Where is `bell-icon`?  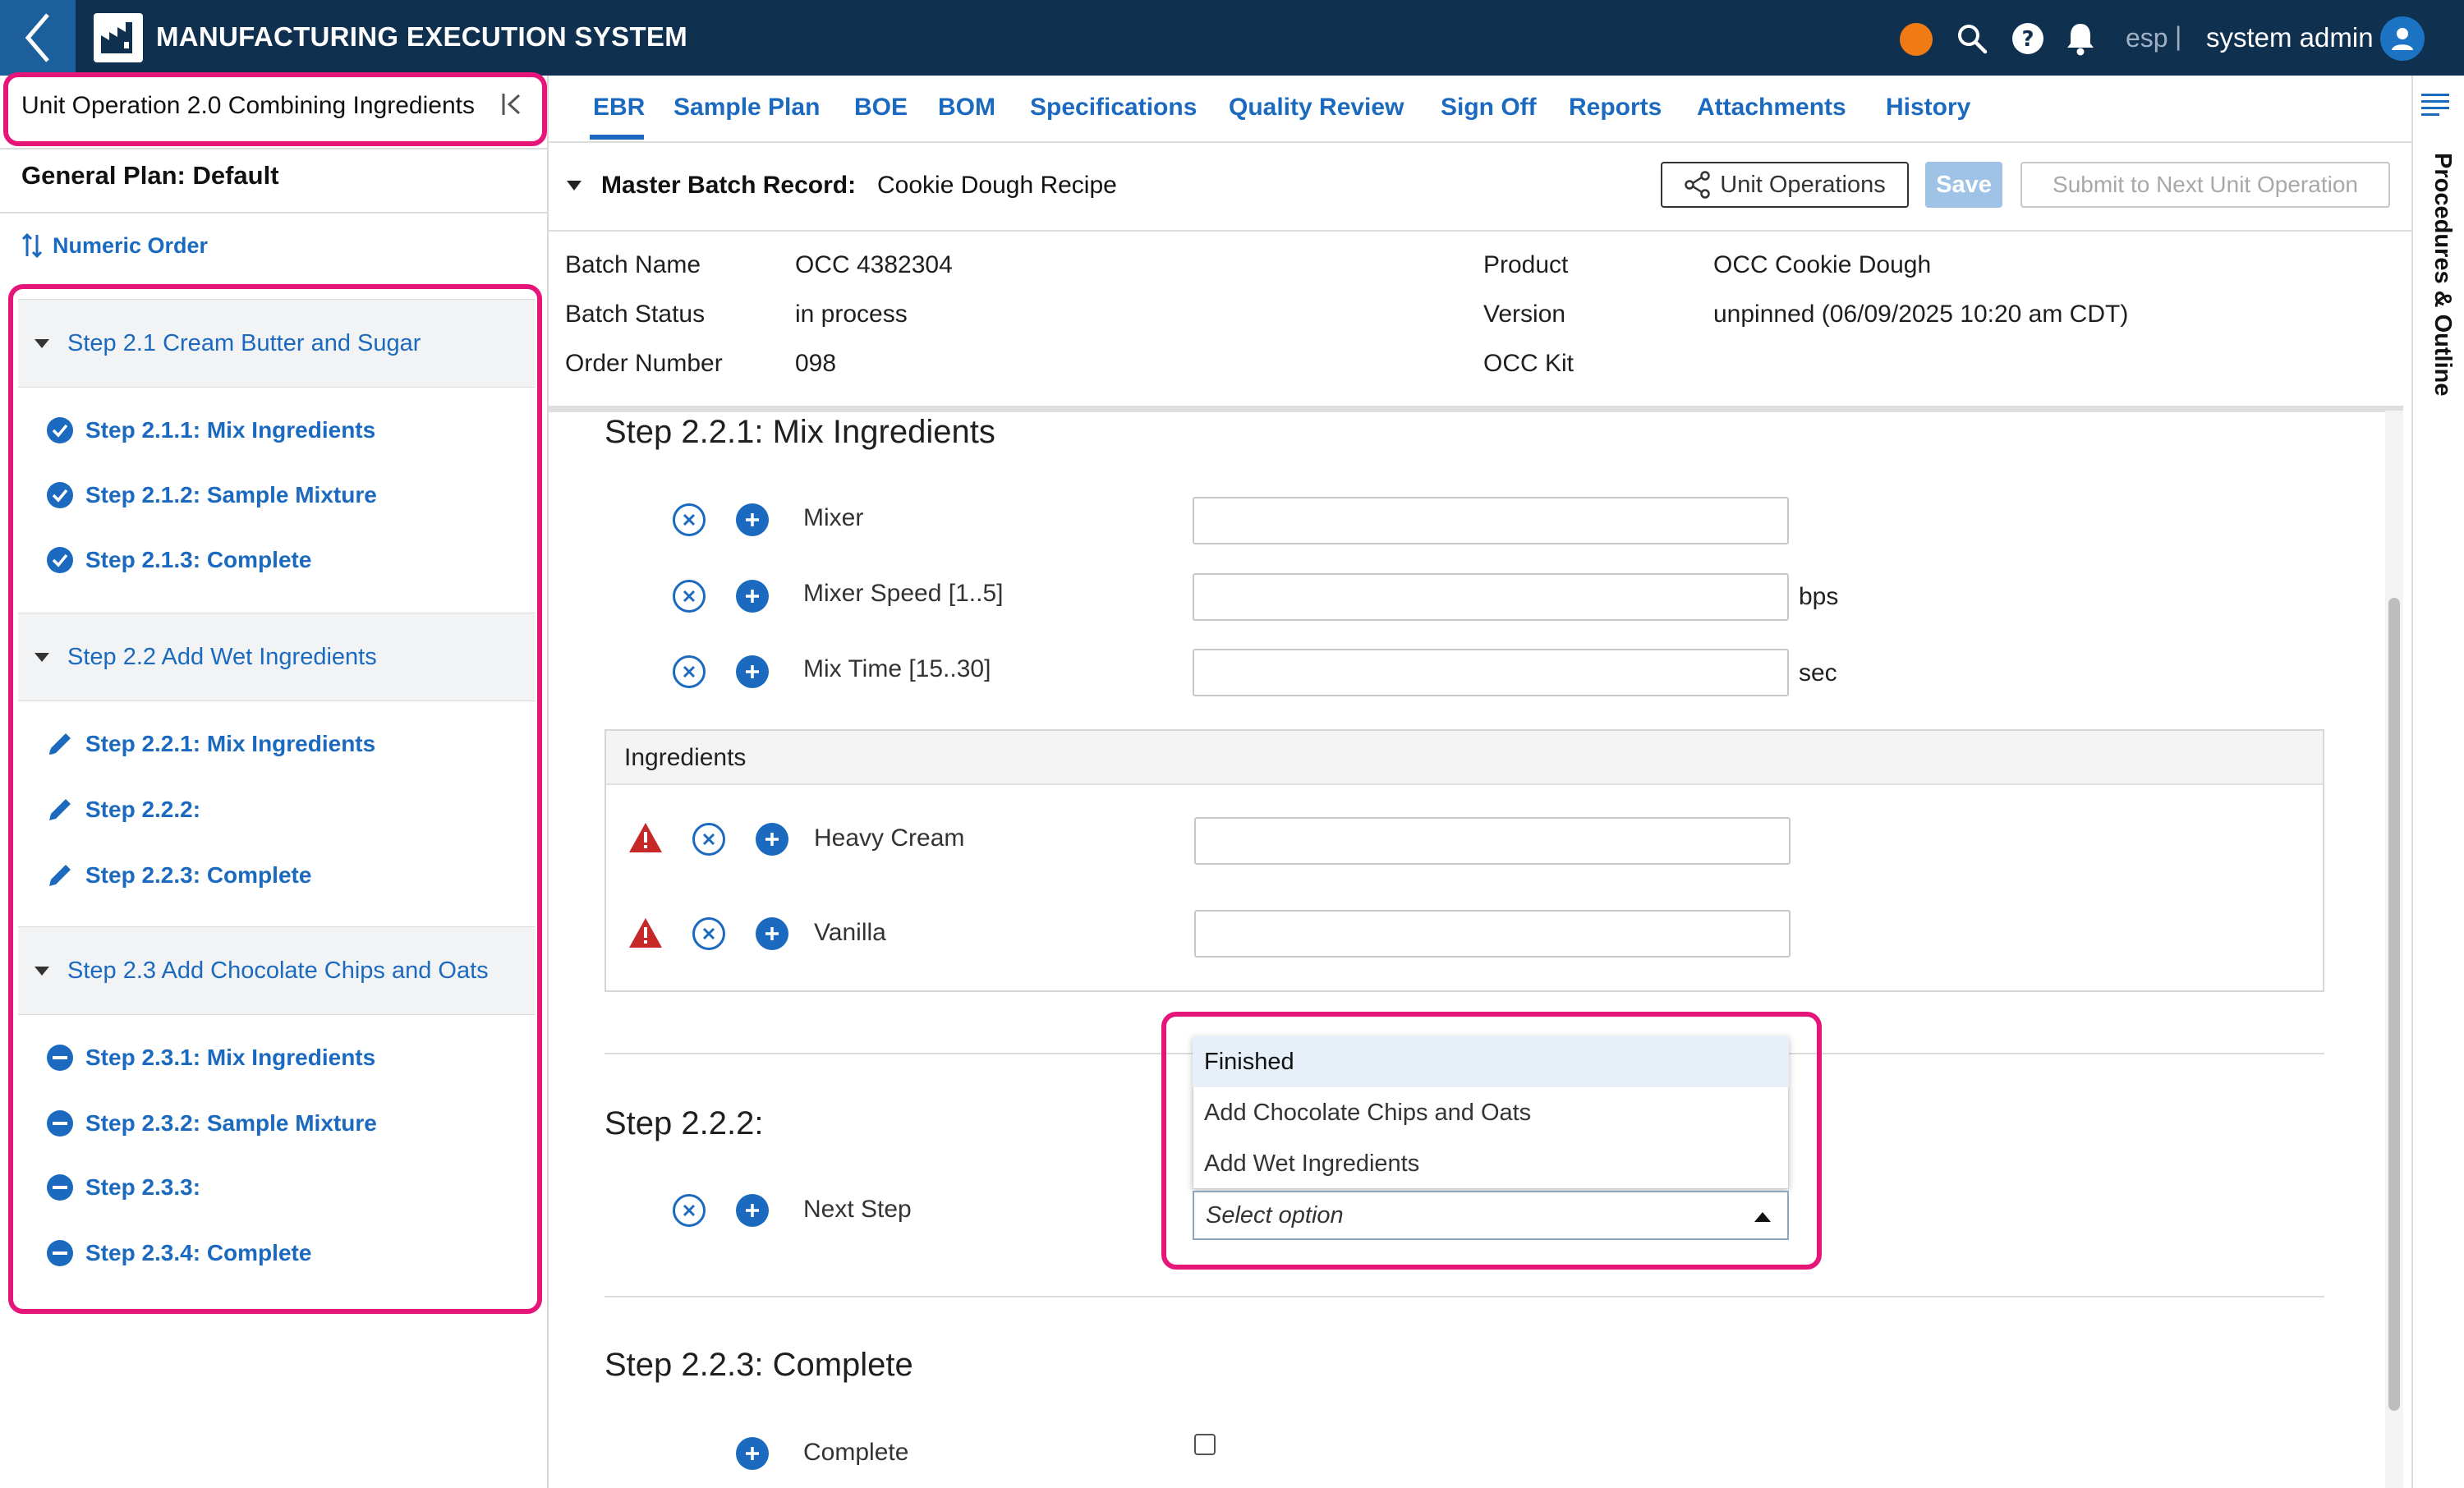 bell-icon is located at coordinates (2080, 38).